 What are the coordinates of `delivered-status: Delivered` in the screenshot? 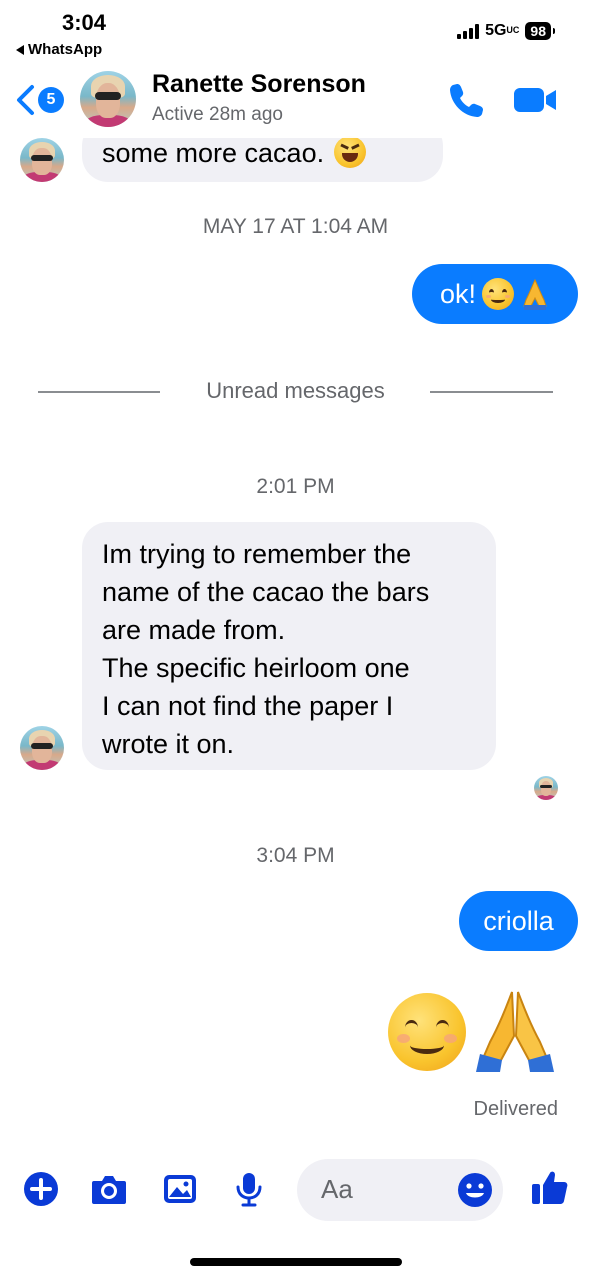 It's located at (515, 1109).